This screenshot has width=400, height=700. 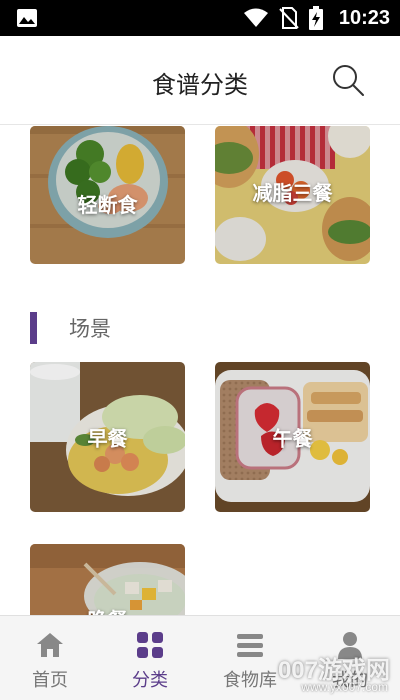 I want to click on category-card-fasting: 轻断食, so click(x=107, y=195).